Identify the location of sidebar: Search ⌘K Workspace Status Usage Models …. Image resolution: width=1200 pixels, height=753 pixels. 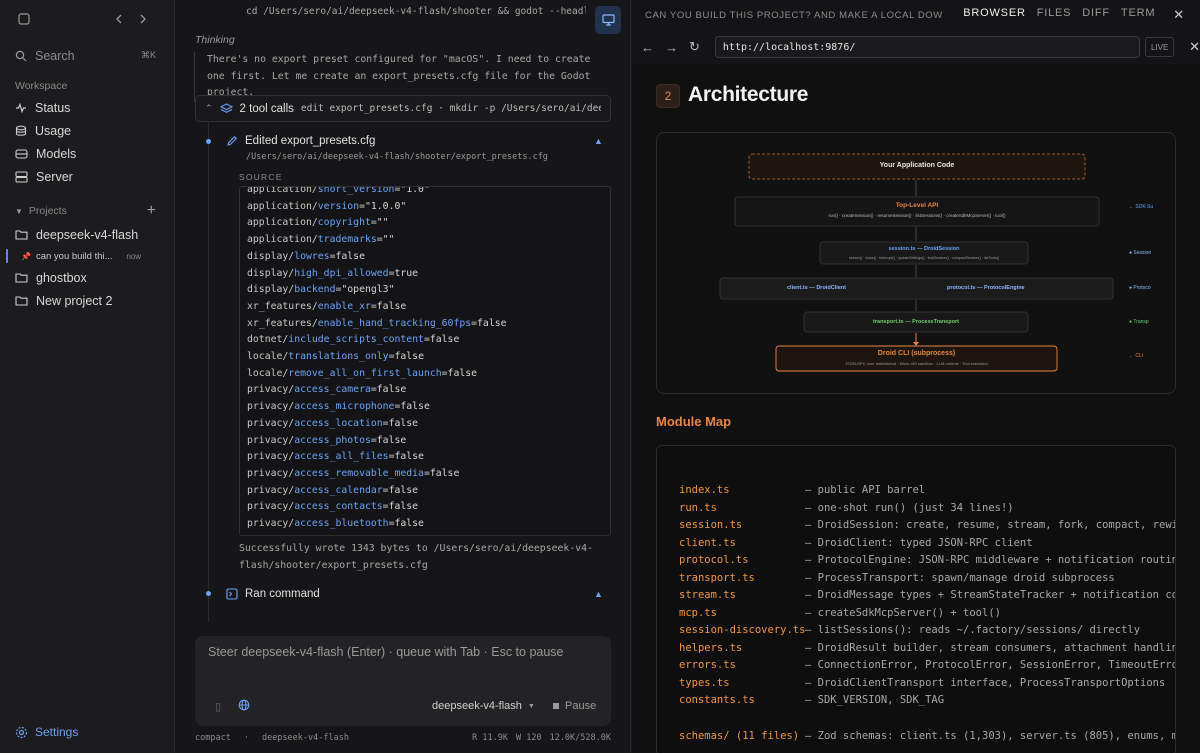
(87, 376).